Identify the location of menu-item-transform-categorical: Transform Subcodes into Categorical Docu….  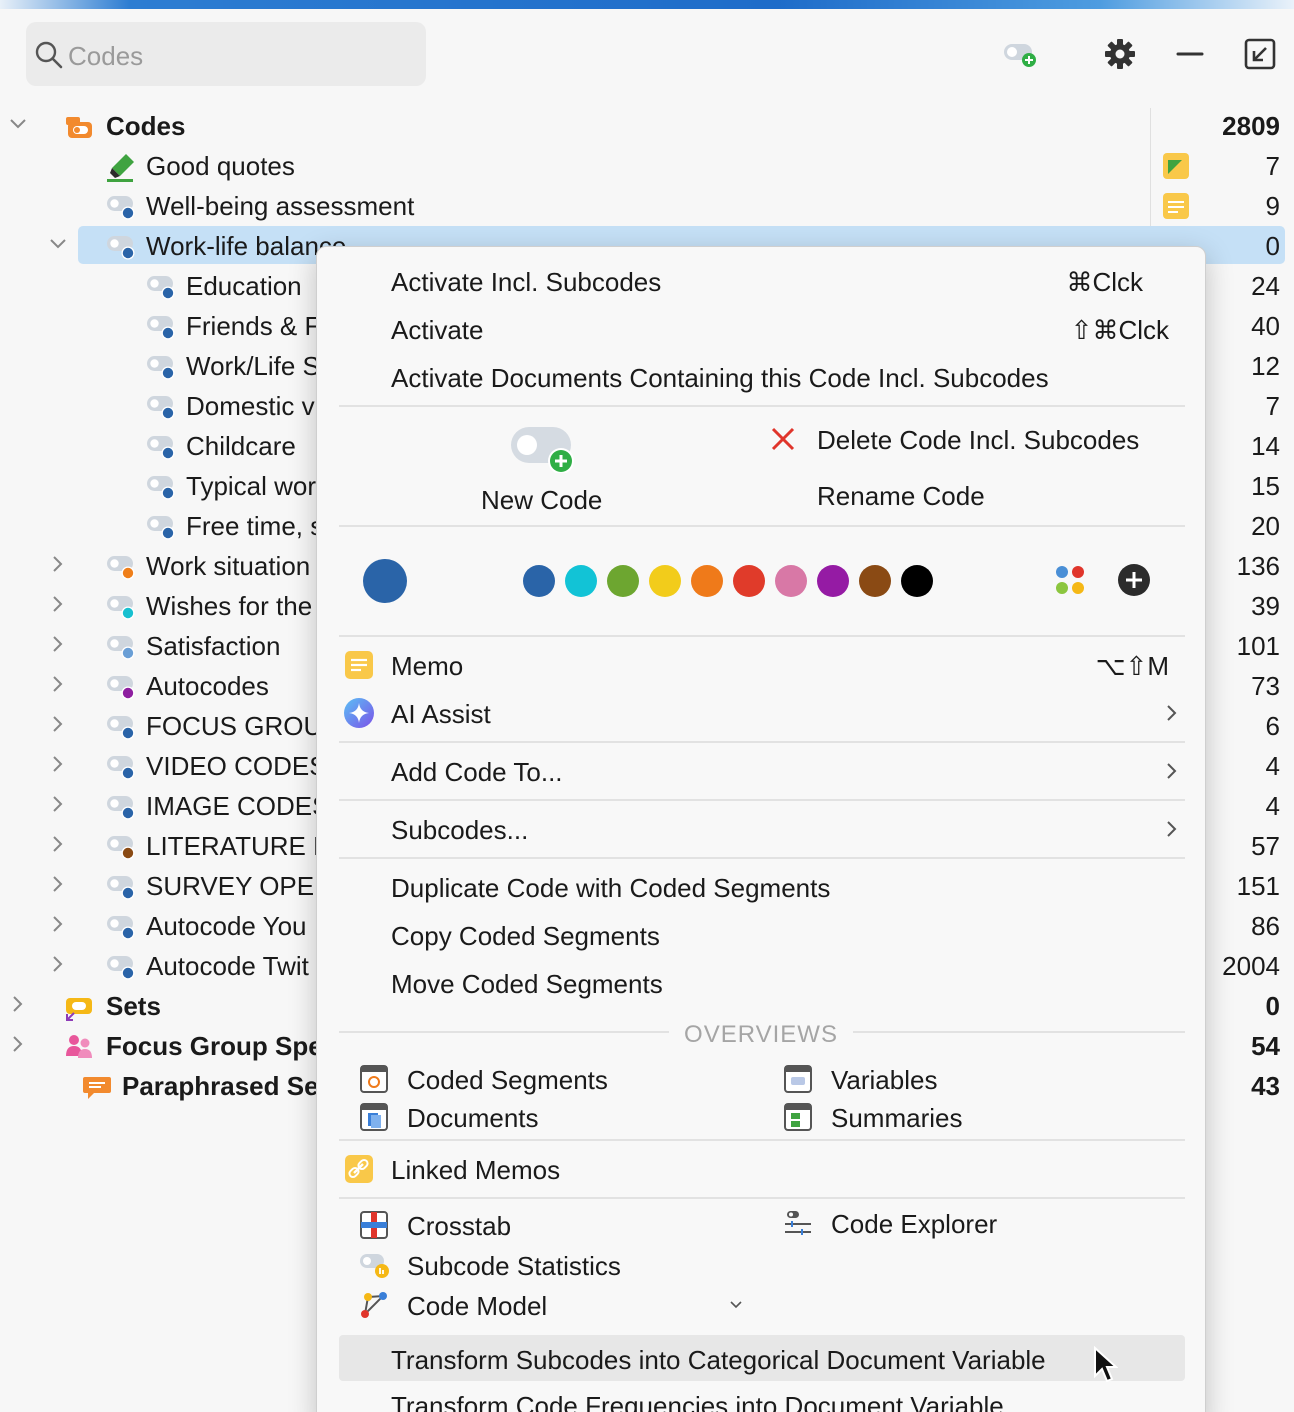
(761, 1359).